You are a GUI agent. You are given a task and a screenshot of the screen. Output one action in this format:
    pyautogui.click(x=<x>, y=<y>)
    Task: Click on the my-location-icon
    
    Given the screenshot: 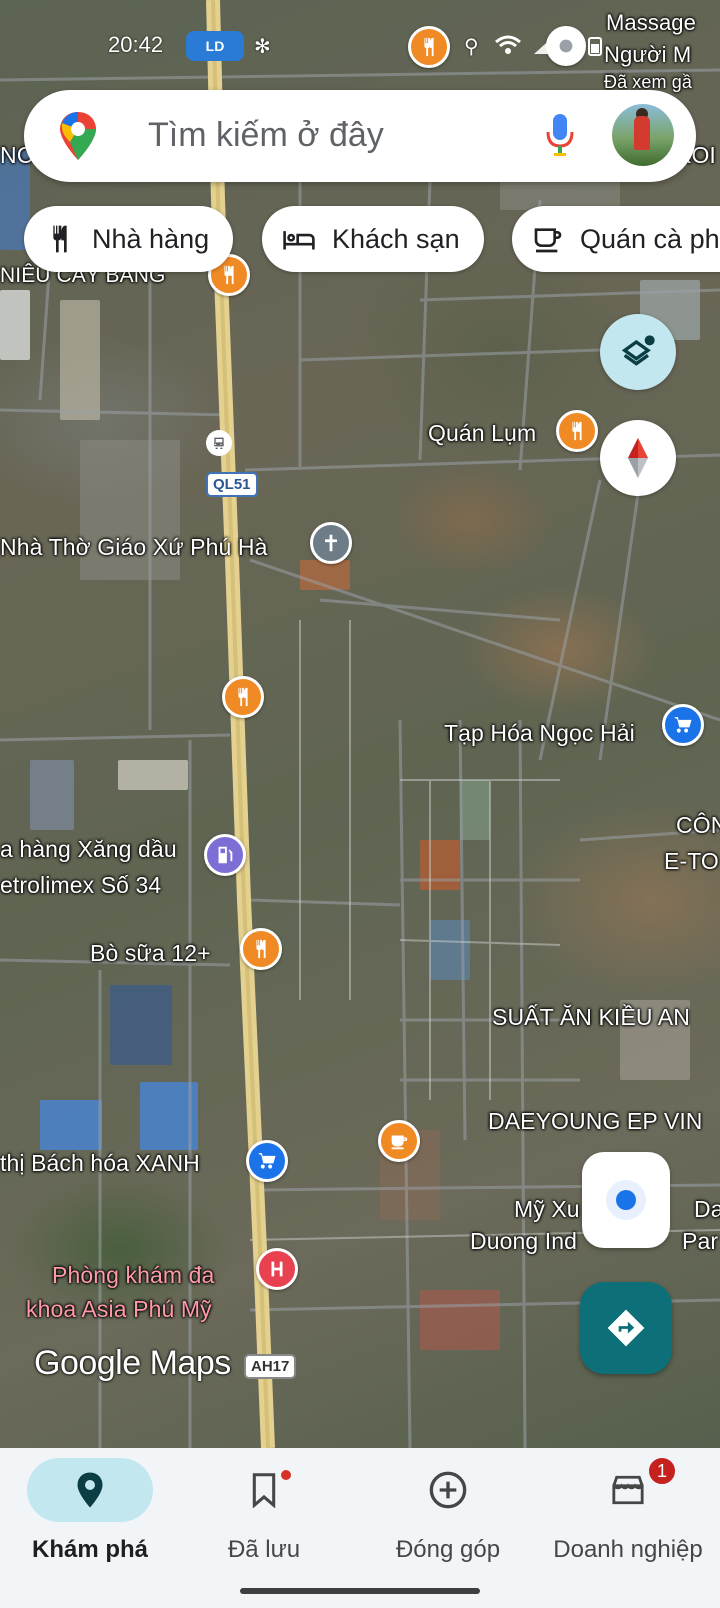 What is the action you would take?
    pyautogui.click(x=626, y=1200)
    